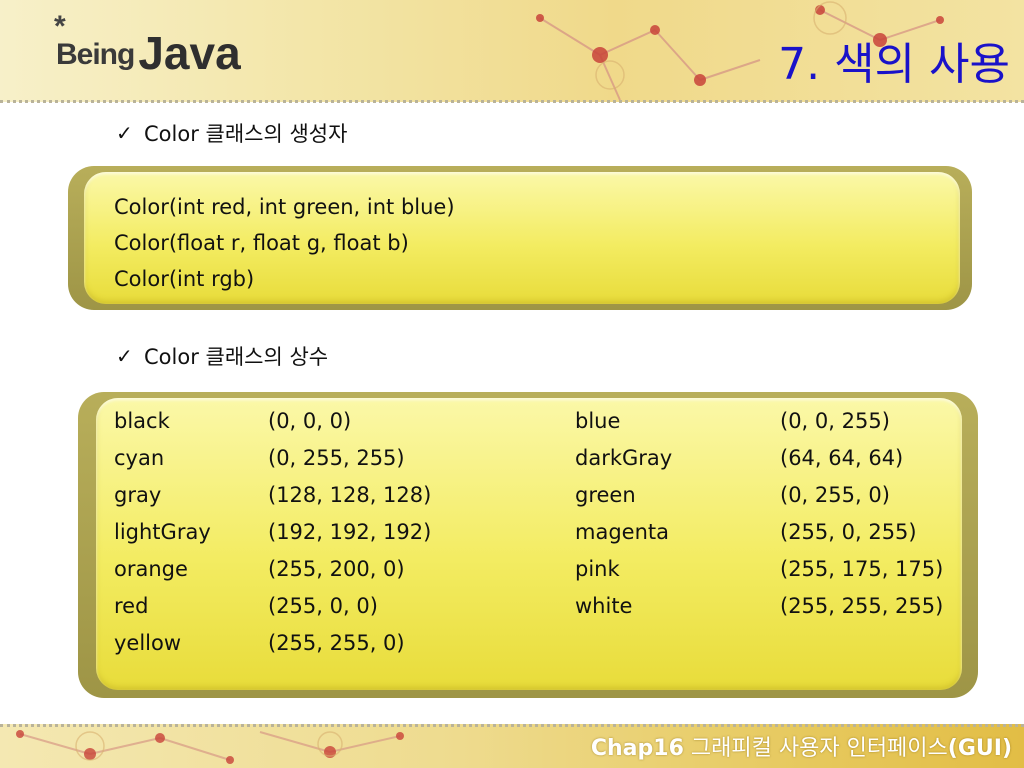  Describe the element at coordinates (336, 569) in the screenshot. I see `color-rgb: (255, 200, 0)` at that location.